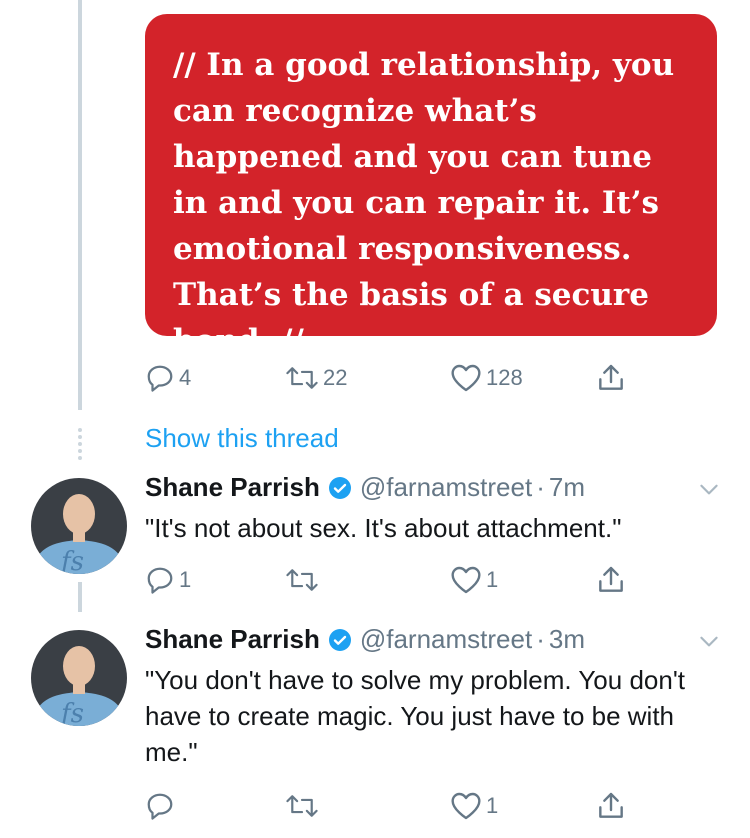 The height and width of the screenshot is (838, 750). What do you see at coordinates (185, 579) in the screenshot?
I see `reply-count: 1` at bounding box center [185, 579].